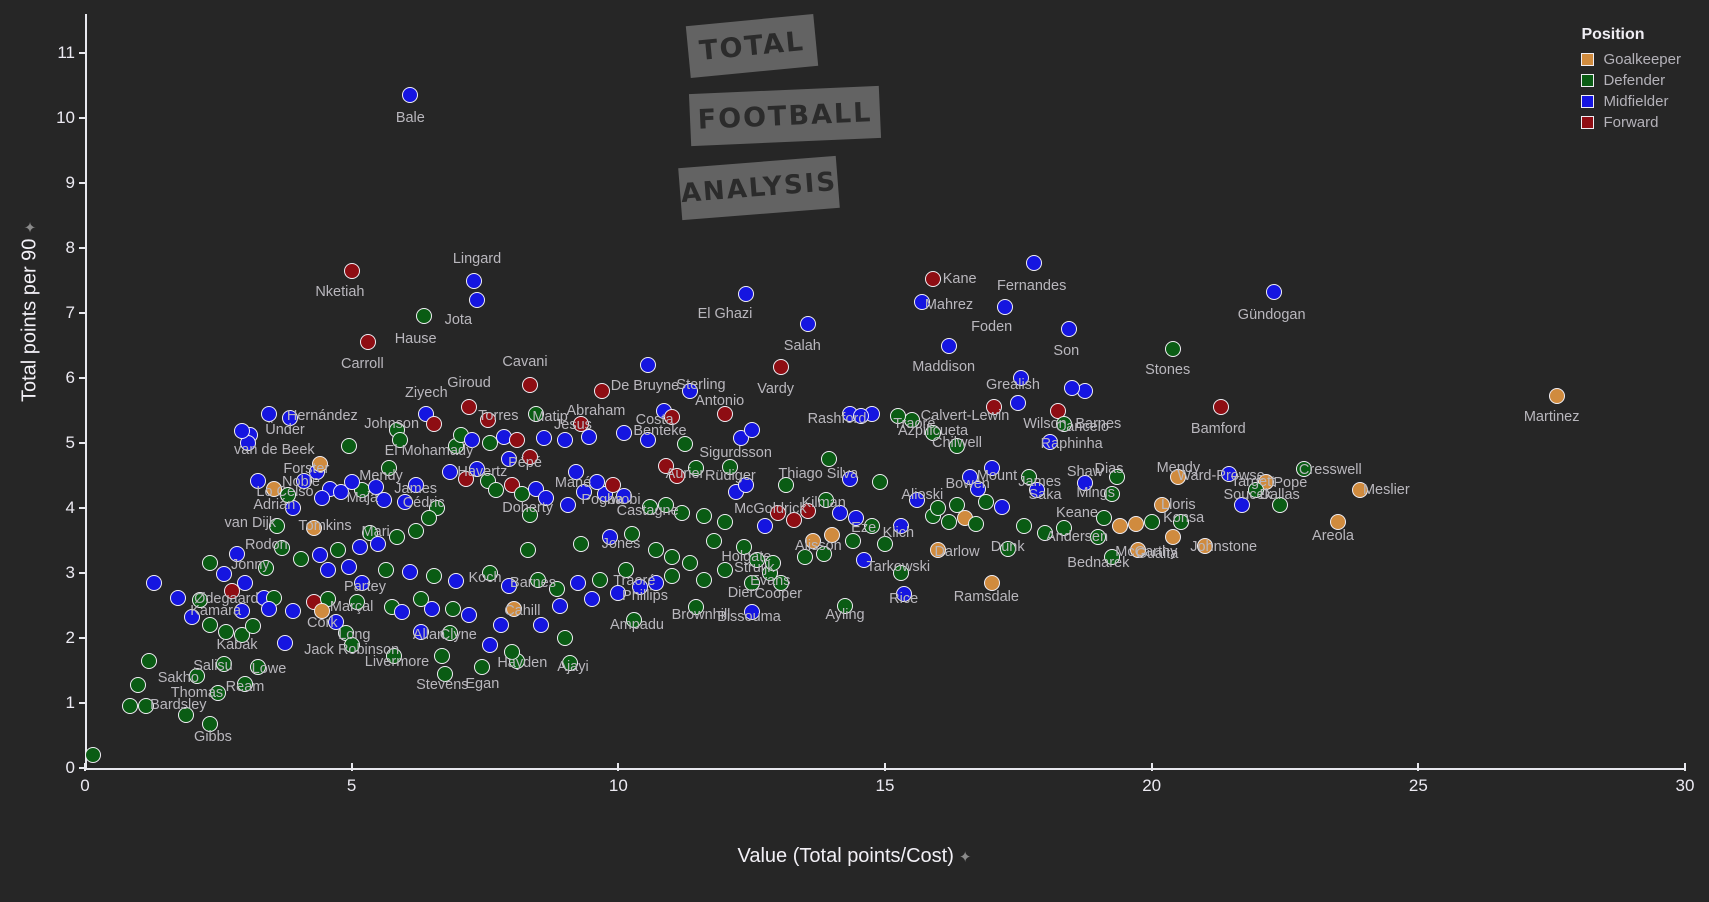 Image resolution: width=1709 pixels, height=902 pixels. Describe the element at coordinates (1631, 80) in the screenshot. I see `legend-item-defender: Defender` at that location.